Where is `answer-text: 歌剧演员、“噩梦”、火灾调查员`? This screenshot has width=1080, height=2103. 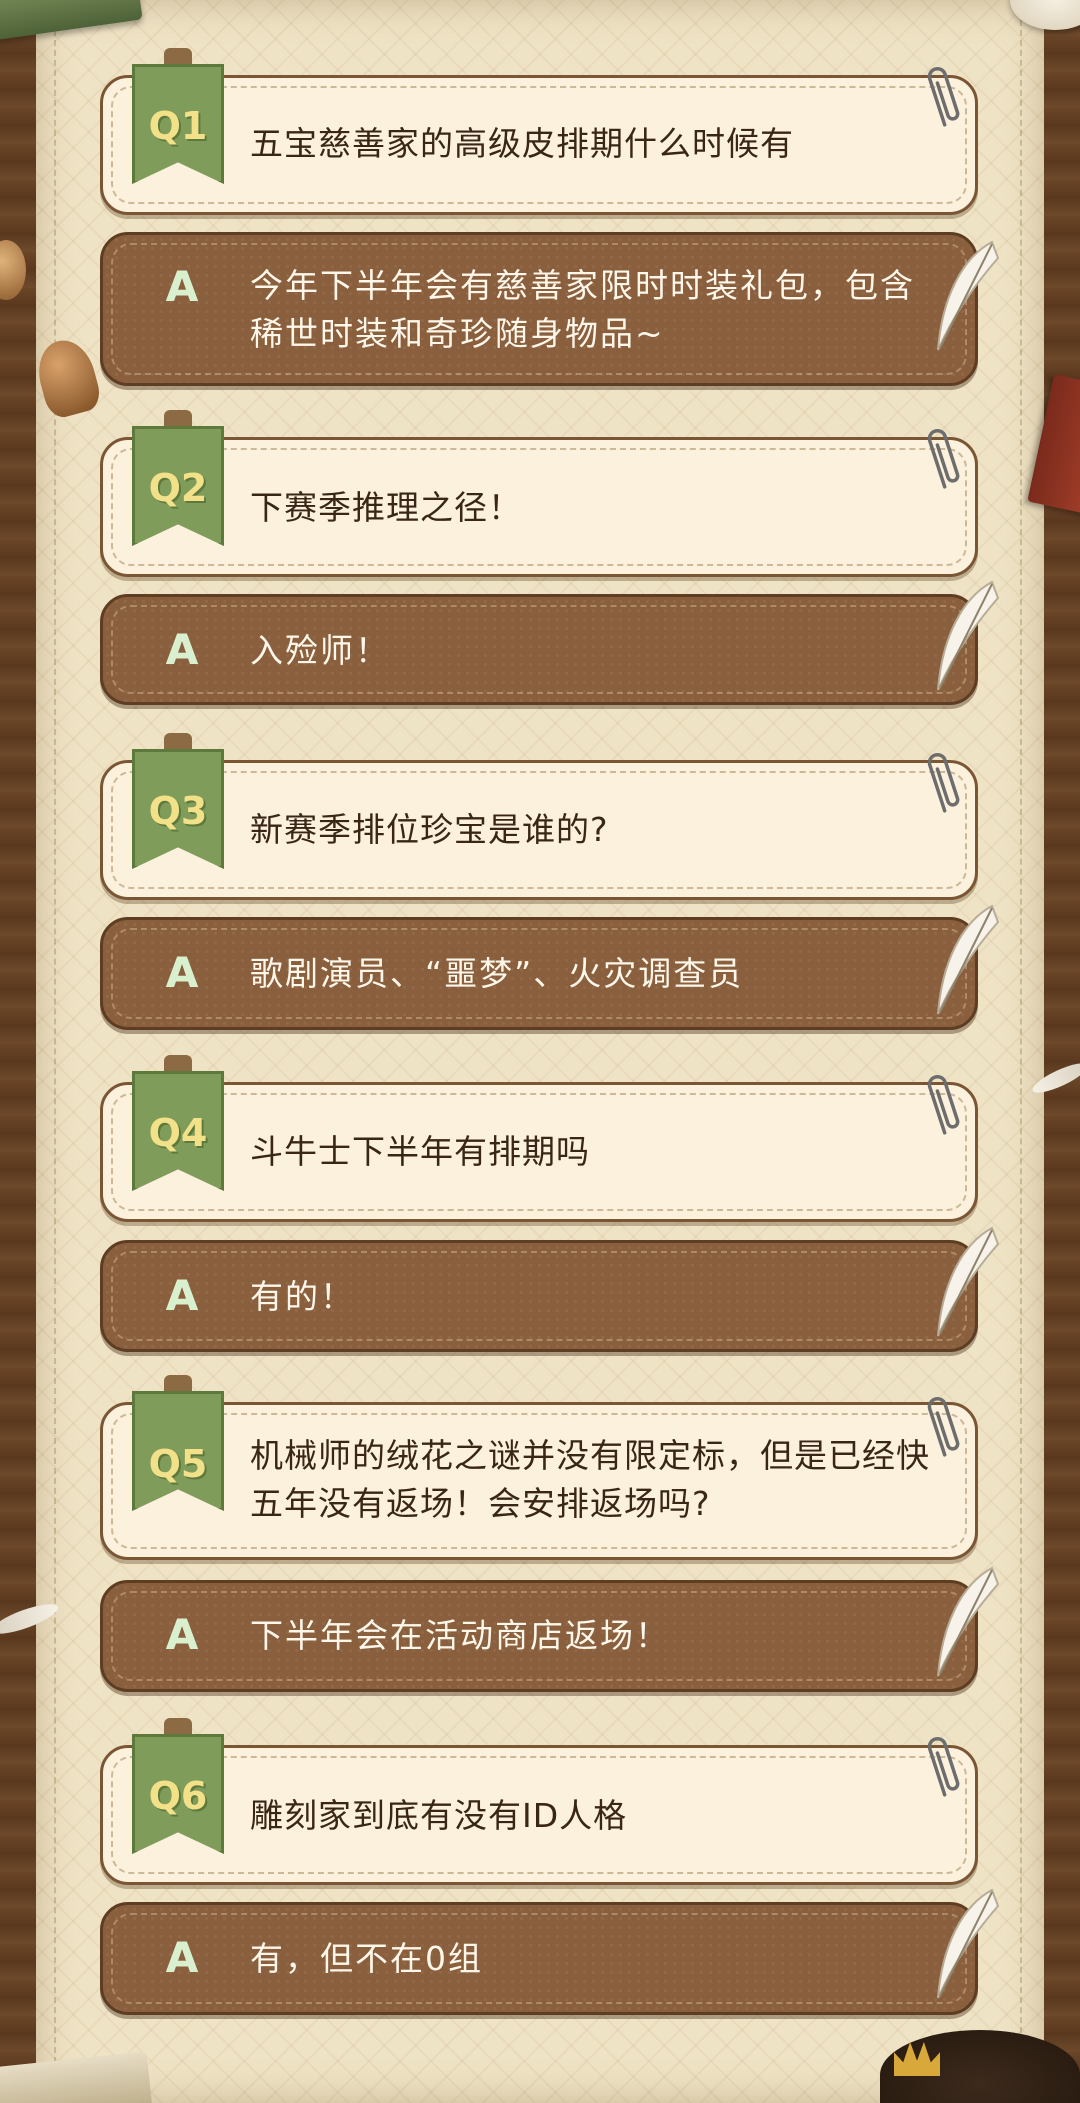 answer-text: 歌剧演员、“噩梦”、火灾调查员 is located at coordinates (497, 973).